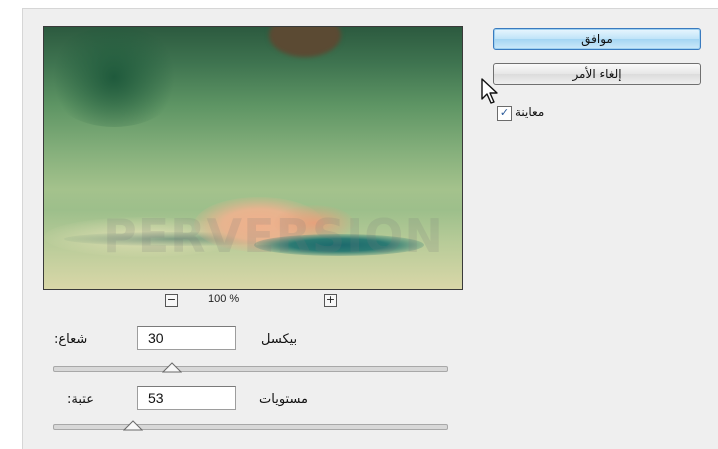 This screenshot has width=718, height=449. Describe the element at coordinates (186, 398) in the screenshot. I see `threshold-input: 53` at that location.